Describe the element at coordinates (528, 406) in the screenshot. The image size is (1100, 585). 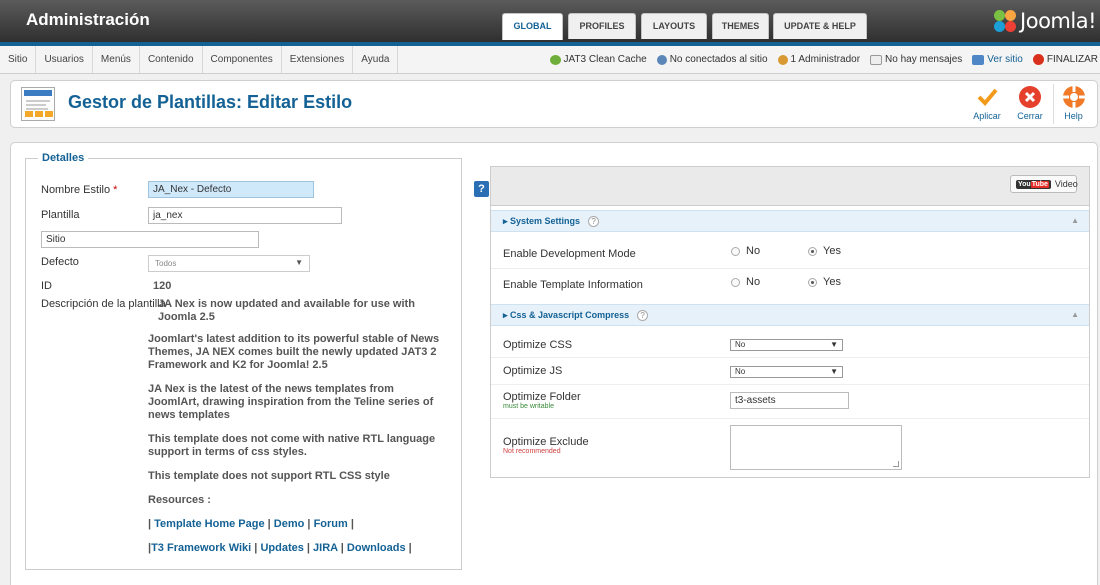
I see `optimize-folder-note: must be writable` at that location.